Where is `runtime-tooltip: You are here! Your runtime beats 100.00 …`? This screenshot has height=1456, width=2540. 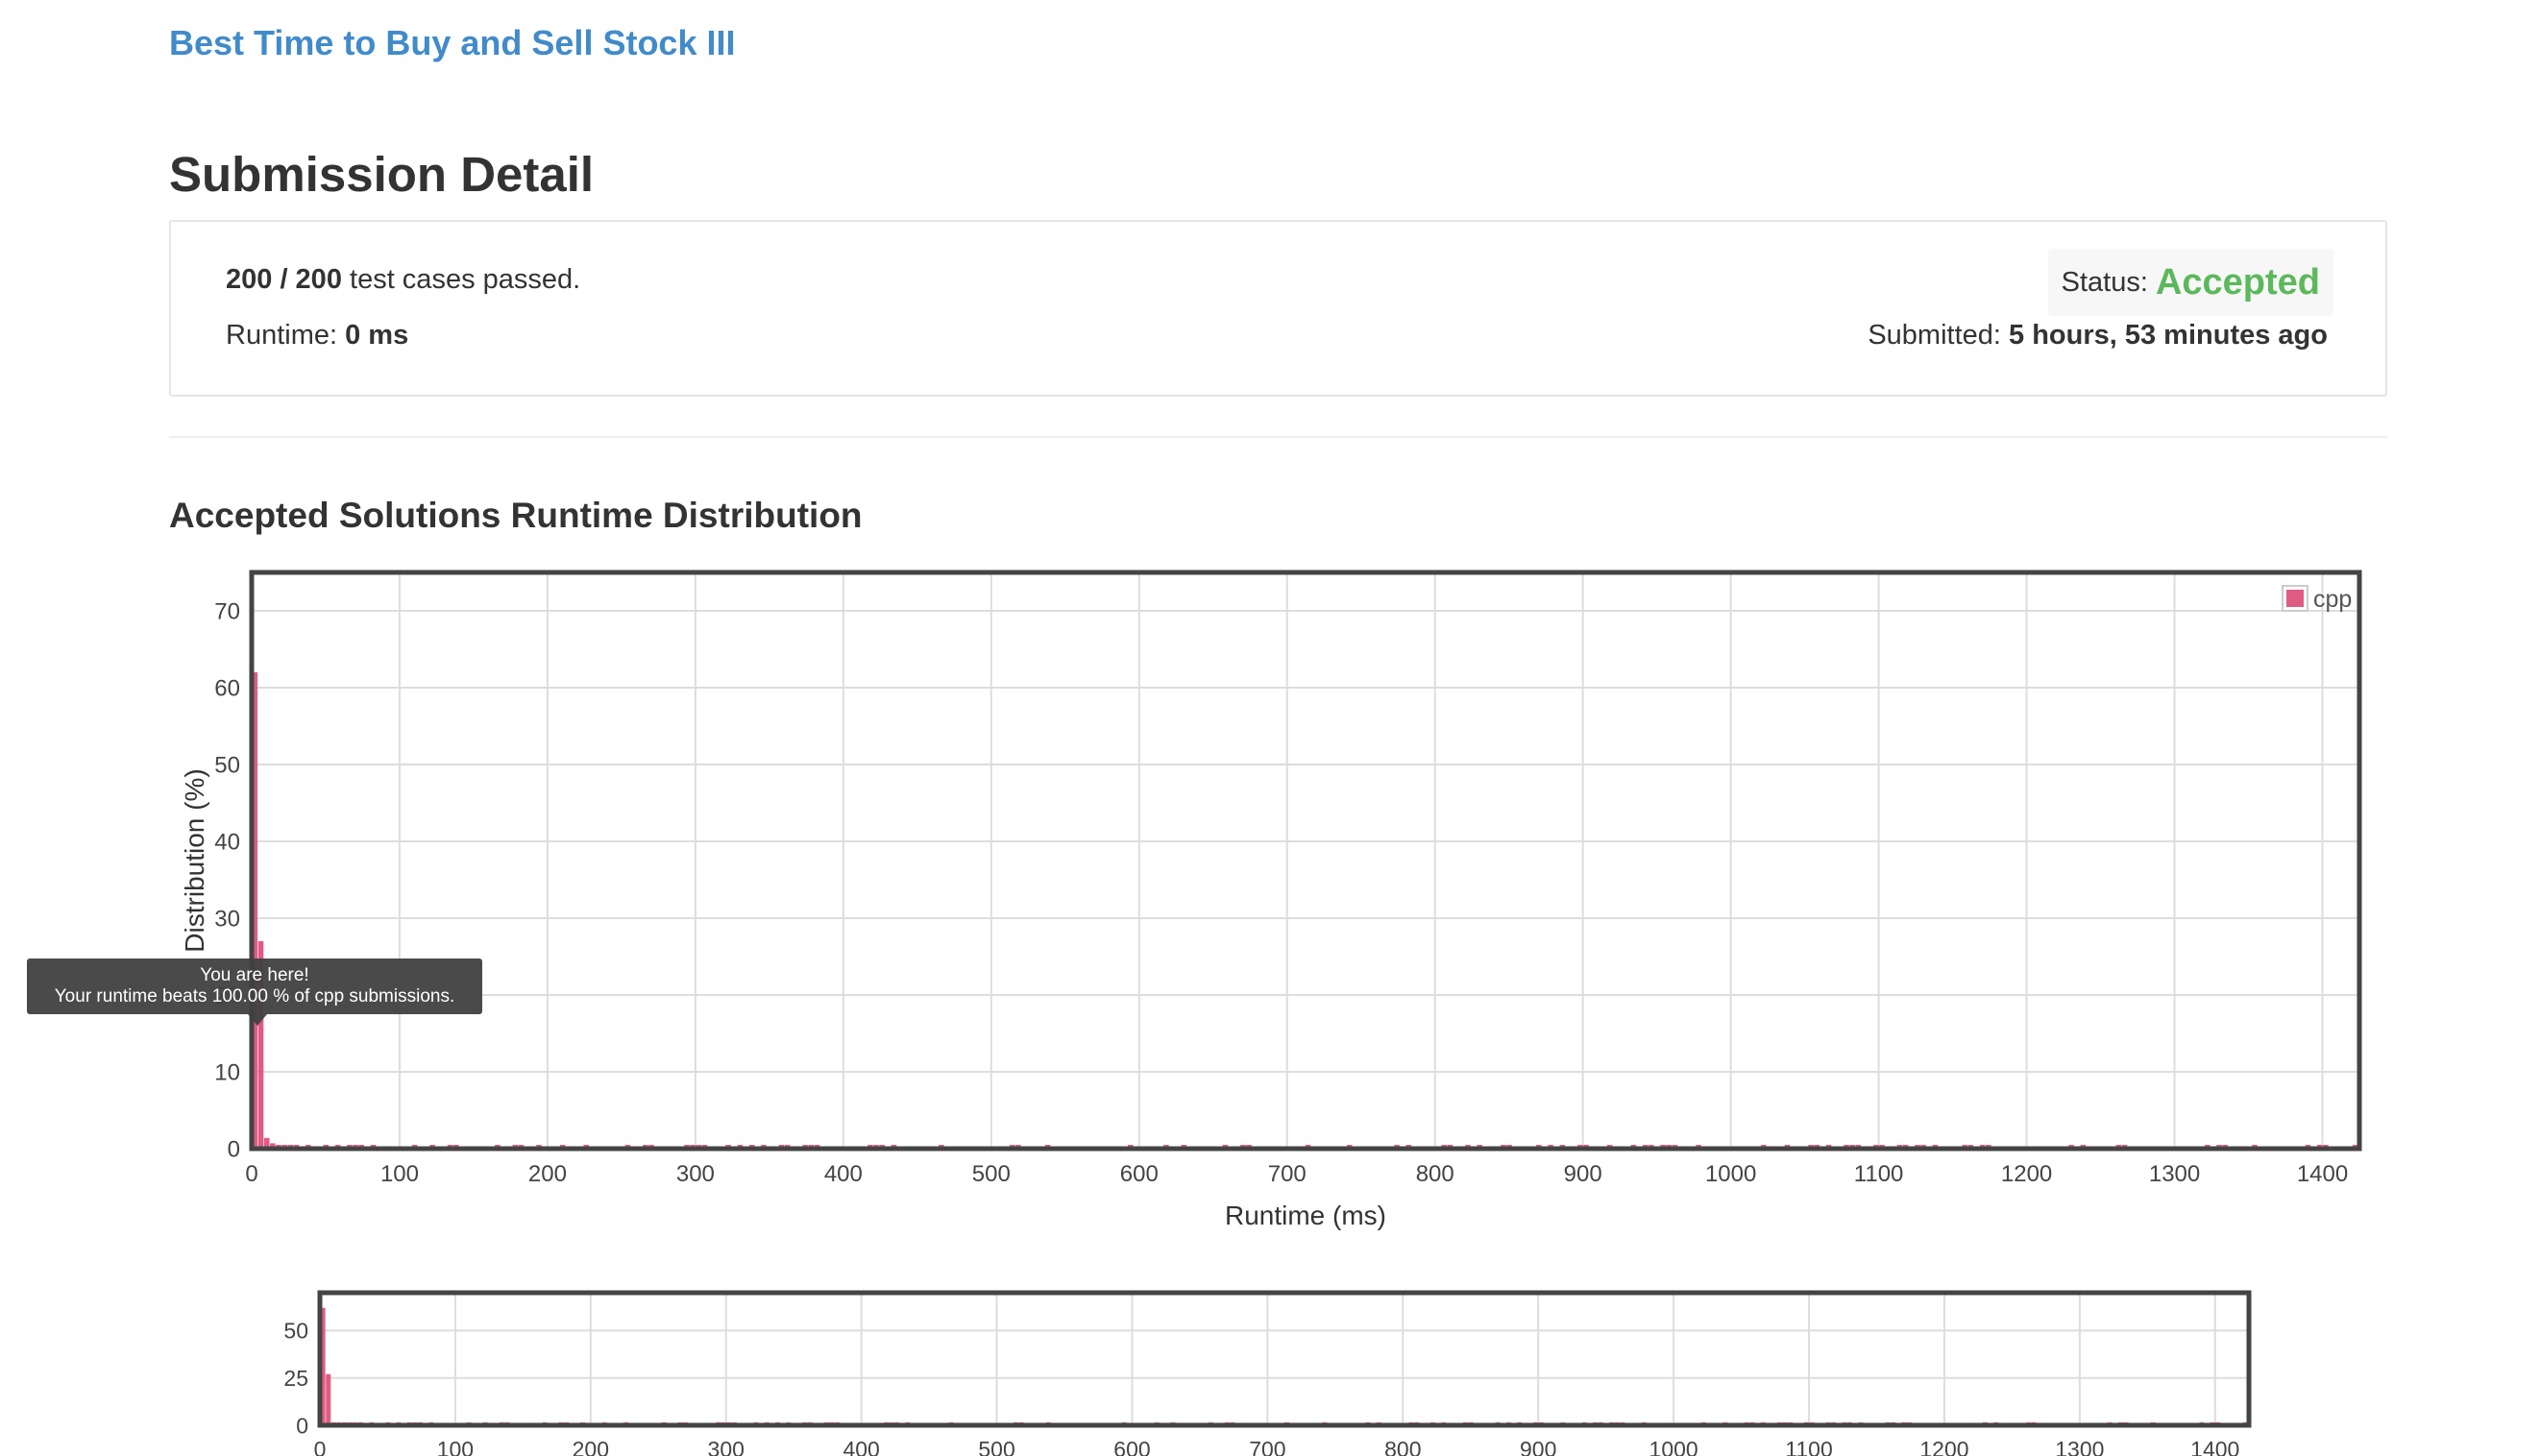
runtime-tooltip: You are here! Your runtime beats 100.00 … is located at coordinates (254, 986).